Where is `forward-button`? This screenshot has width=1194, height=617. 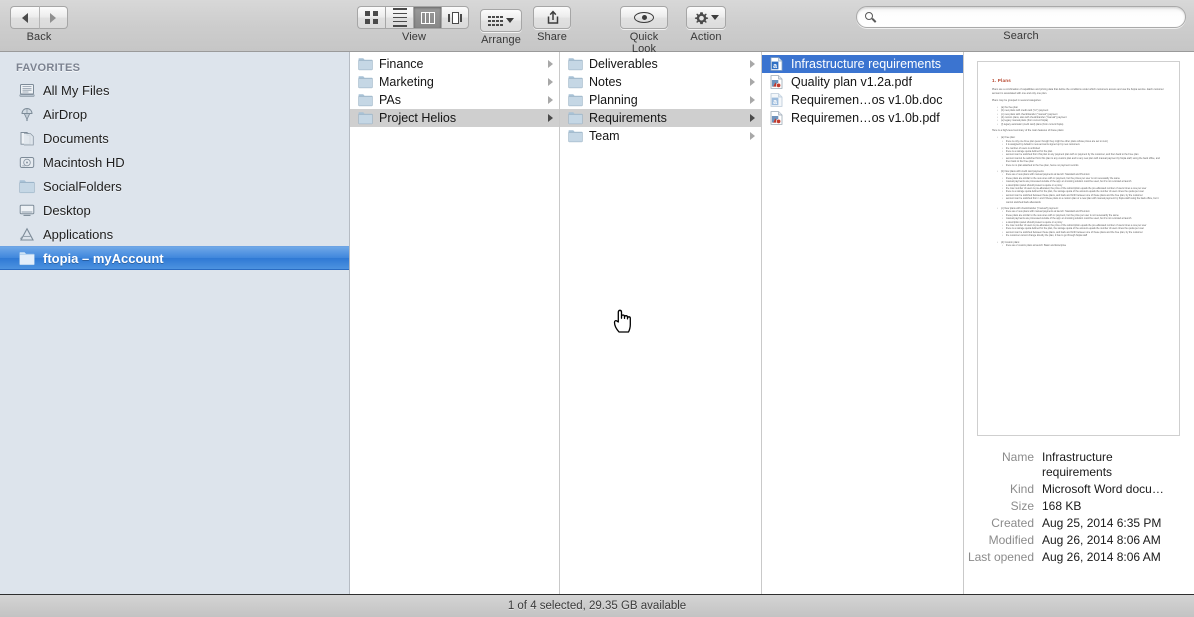 forward-button is located at coordinates (53, 17).